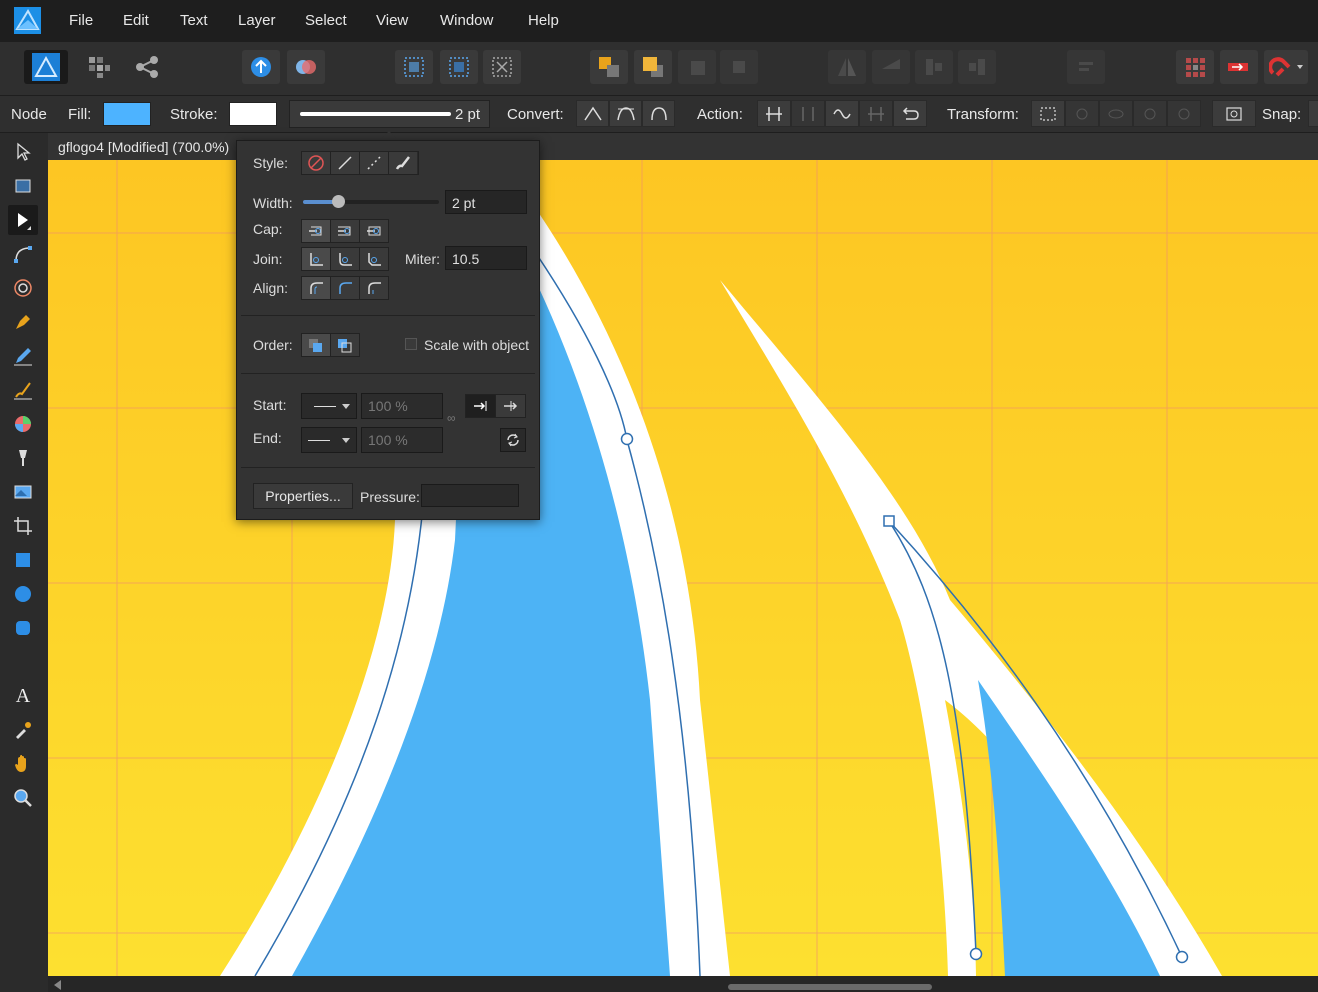 This screenshot has height=992, width=1318. Describe the element at coordinates (486, 258) in the screenshot. I see `miter-field: 10.5` at that location.